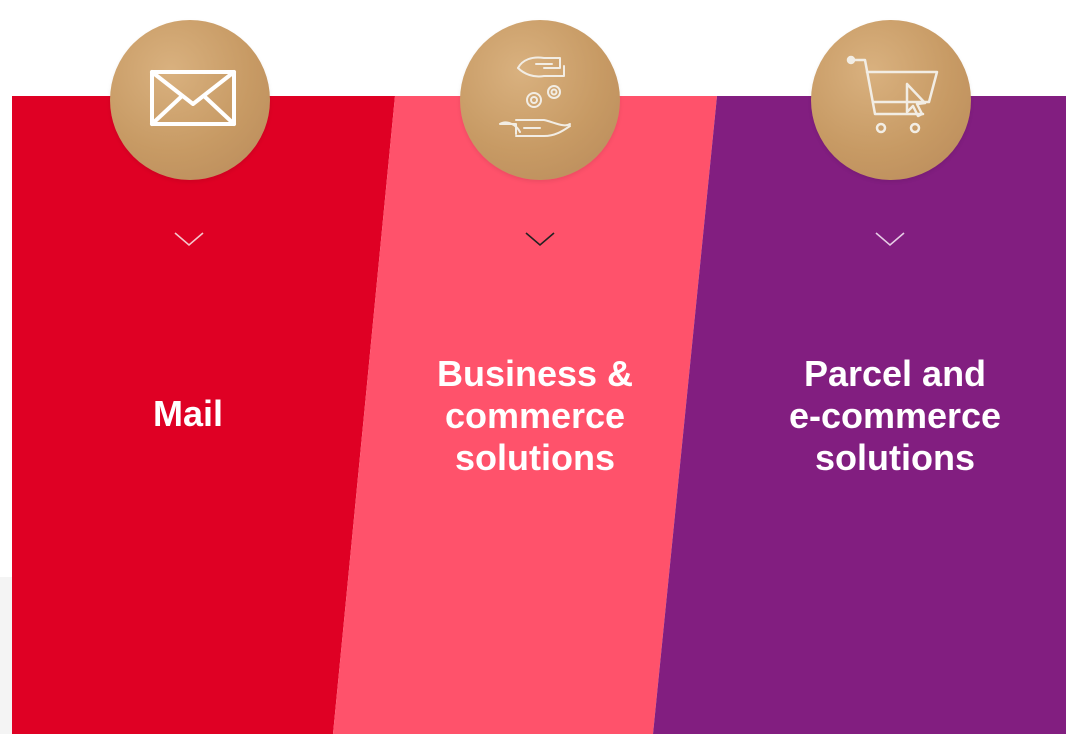 This screenshot has width=1066, height=734. Describe the element at coordinates (895, 457) in the screenshot. I see `parcel-title-line: solutions` at that location.